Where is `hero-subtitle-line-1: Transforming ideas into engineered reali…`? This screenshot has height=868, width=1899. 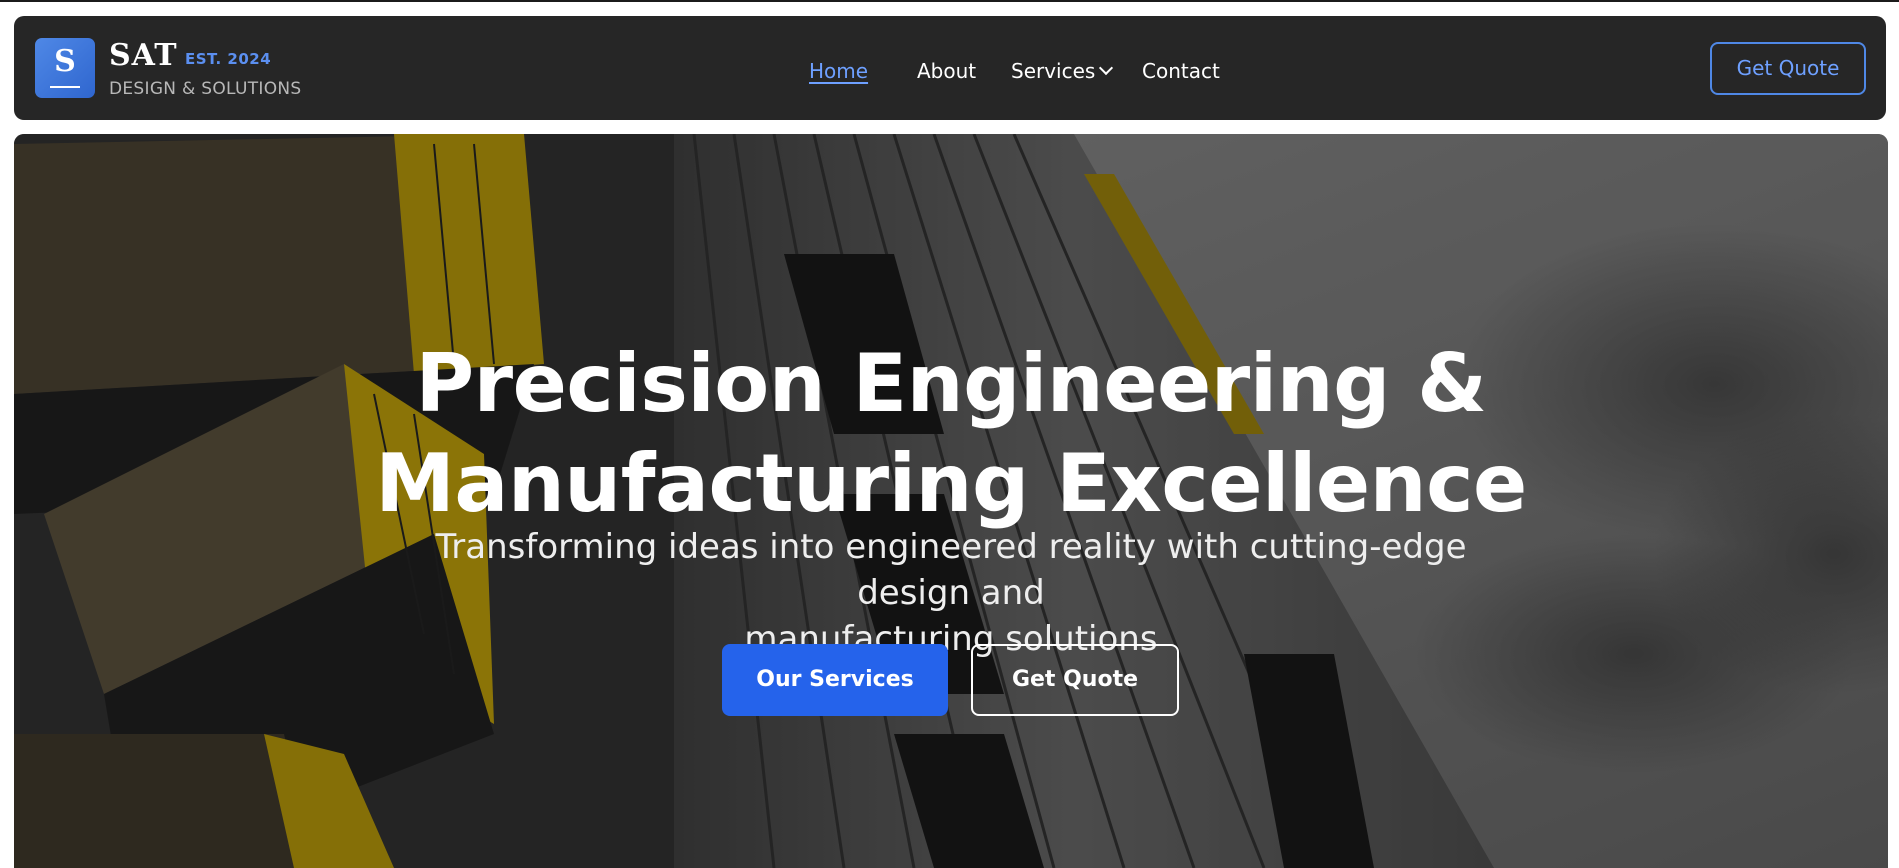 hero-subtitle-line-1: Transforming ideas into engineered reali… is located at coordinates (951, 570).